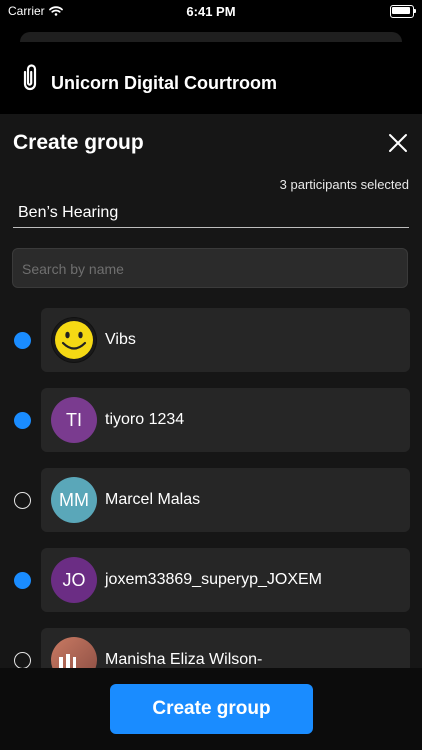  I want to click on participant-card: MM Marcel Malas, so click(225, 500).